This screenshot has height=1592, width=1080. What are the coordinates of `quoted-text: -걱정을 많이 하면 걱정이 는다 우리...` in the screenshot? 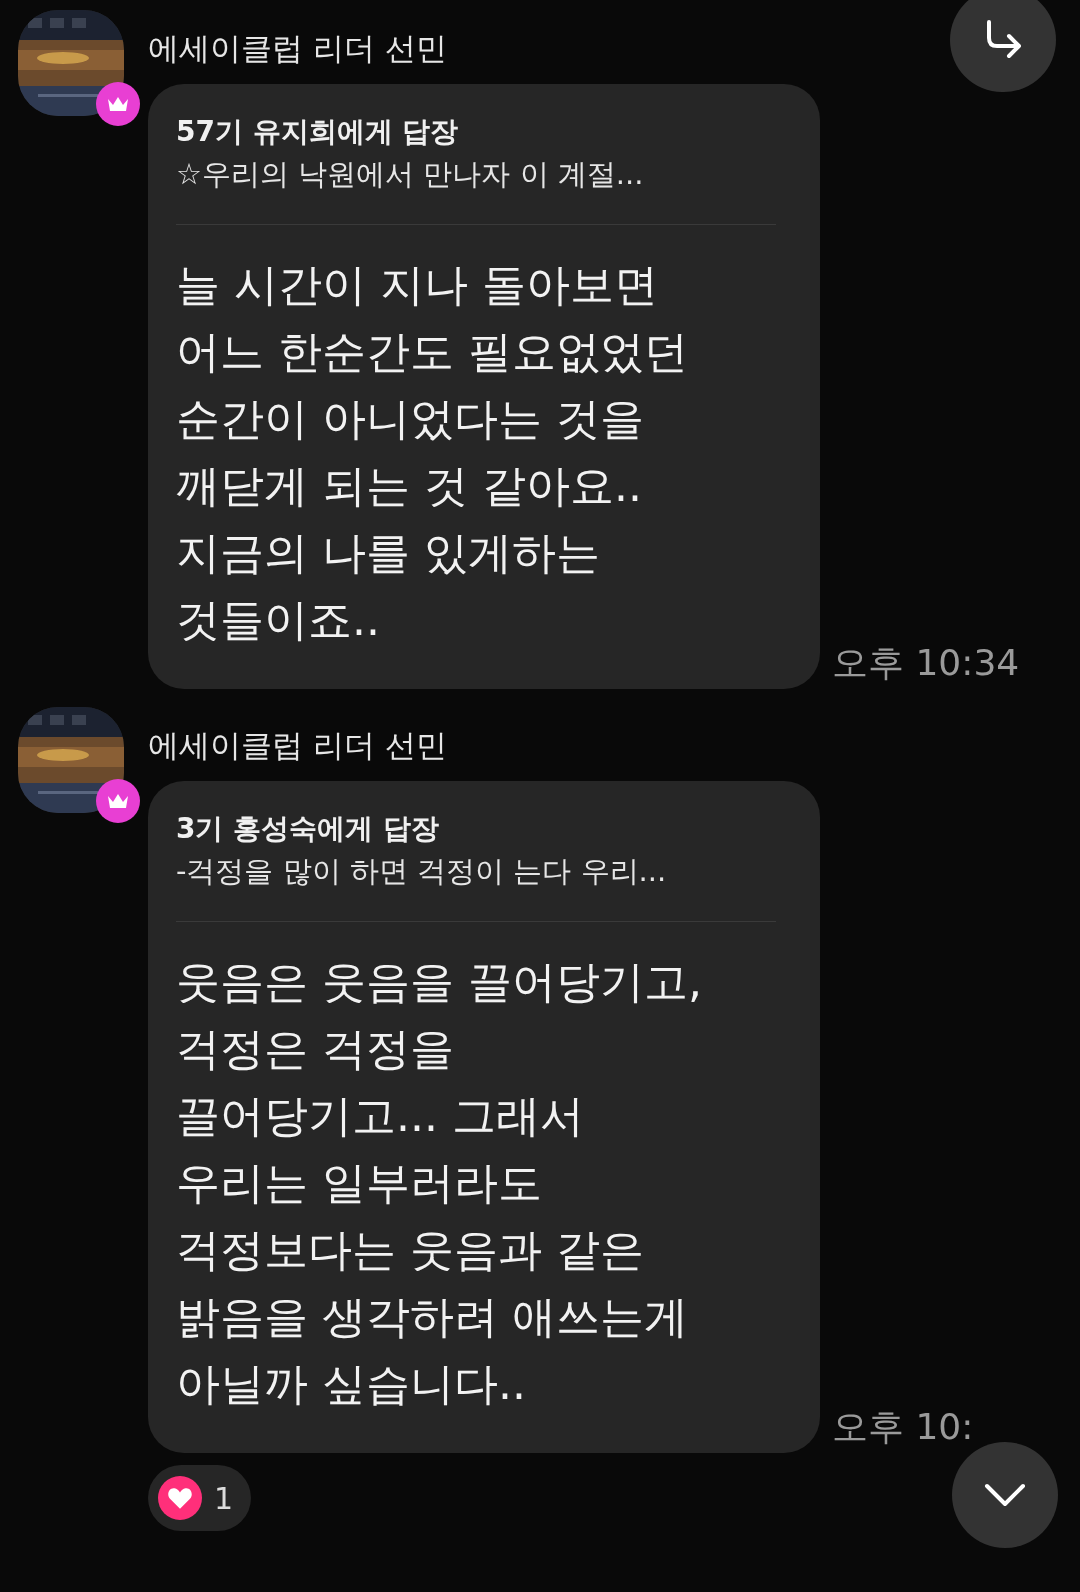 It's located at (422, 871).